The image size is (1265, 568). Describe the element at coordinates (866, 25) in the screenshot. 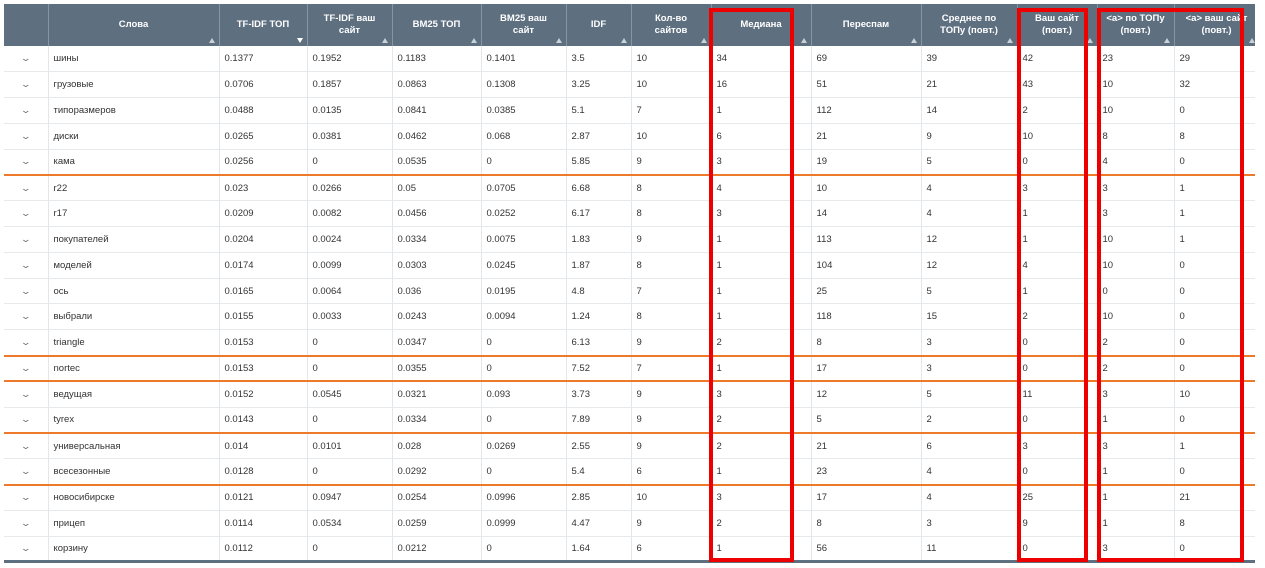

I see `column-header-overspam: Переспам` at that location.